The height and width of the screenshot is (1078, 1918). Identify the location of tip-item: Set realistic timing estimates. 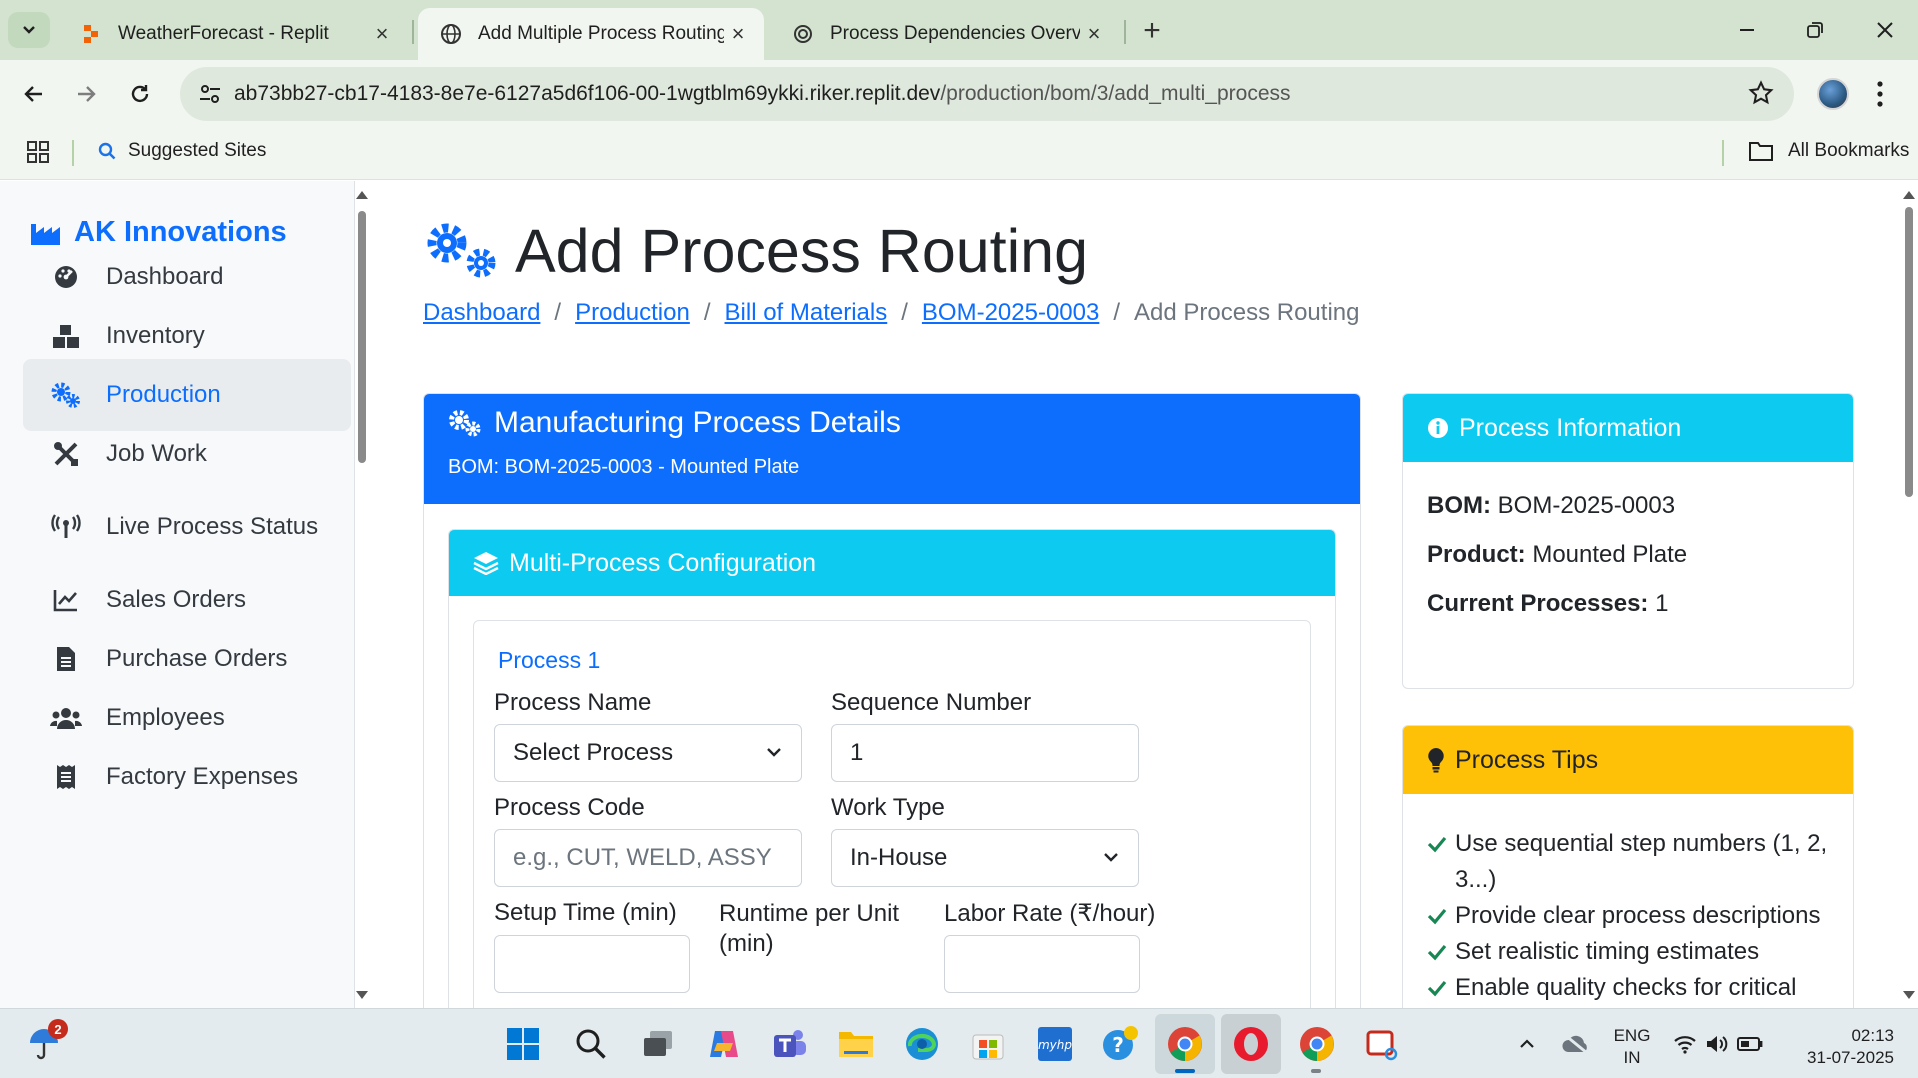
(1632, 952).